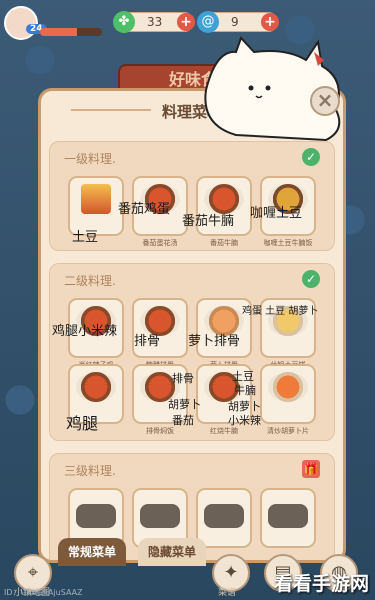  Describe the element at coordinates (244, 420) in the screenshot. I see `overlay-label: 小米辣` at that location.